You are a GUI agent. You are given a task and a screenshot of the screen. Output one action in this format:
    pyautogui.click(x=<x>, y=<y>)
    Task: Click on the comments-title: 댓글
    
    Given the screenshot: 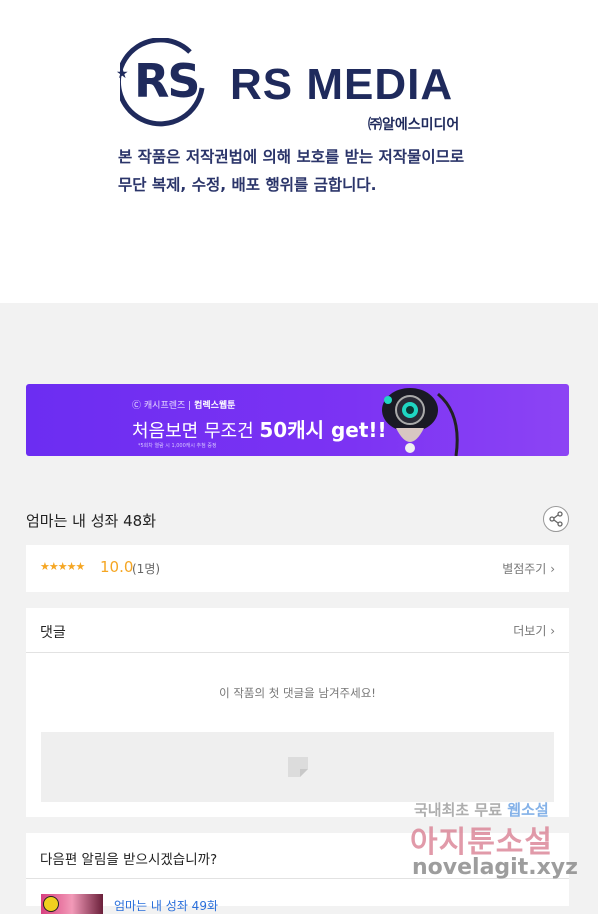 What is the action you would take?
    pyautogui.click(x=53, y=633)
    